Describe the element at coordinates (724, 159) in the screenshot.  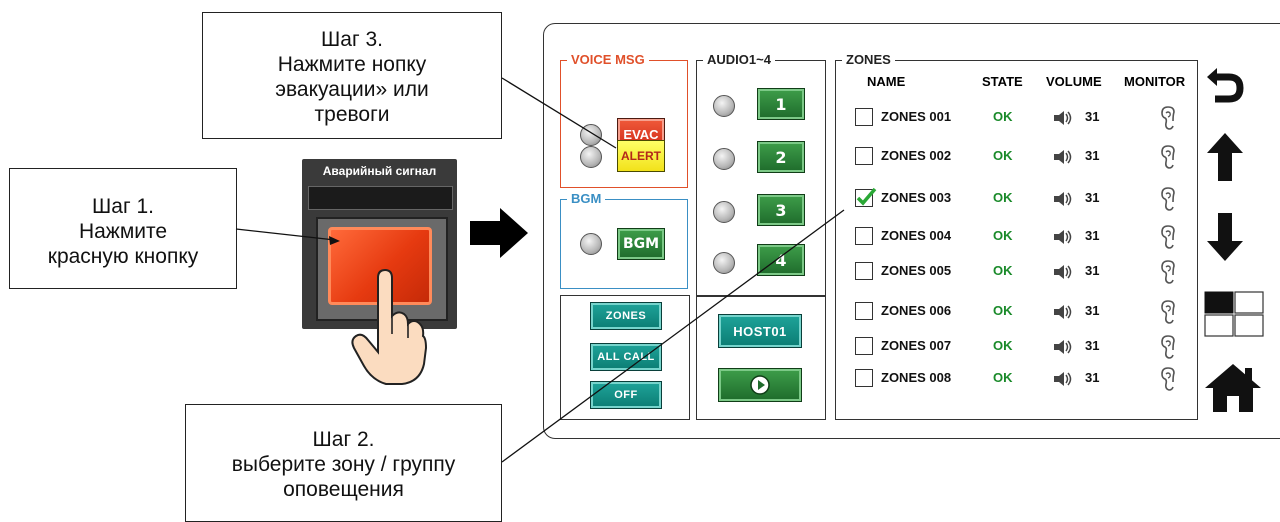
I see `audio2-led` at that location.